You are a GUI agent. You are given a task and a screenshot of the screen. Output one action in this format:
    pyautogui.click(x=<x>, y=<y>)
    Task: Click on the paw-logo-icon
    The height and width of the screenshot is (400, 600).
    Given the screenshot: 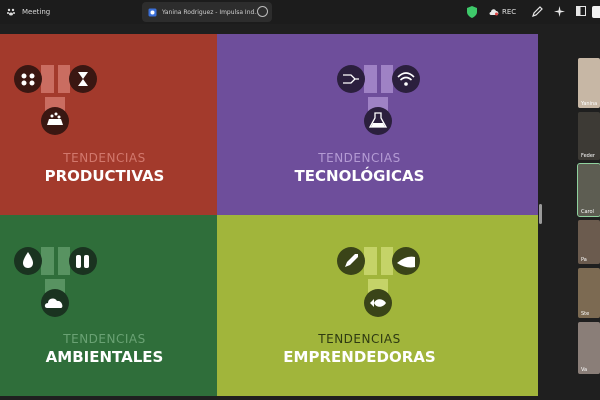 What is the action you would take?
    pyautogui.click(x=11, y=12)
    